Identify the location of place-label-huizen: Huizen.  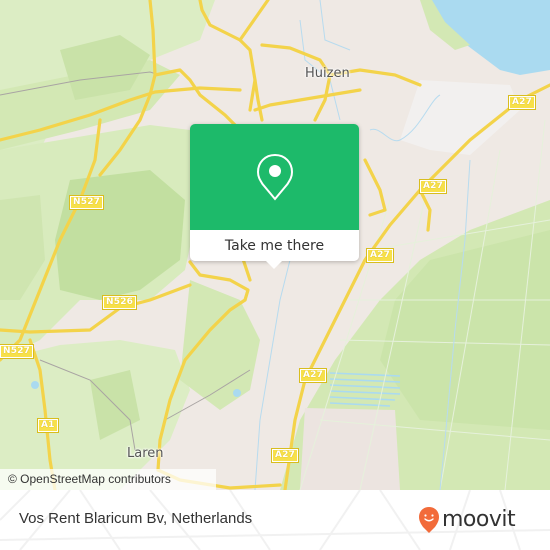
(327, 73).